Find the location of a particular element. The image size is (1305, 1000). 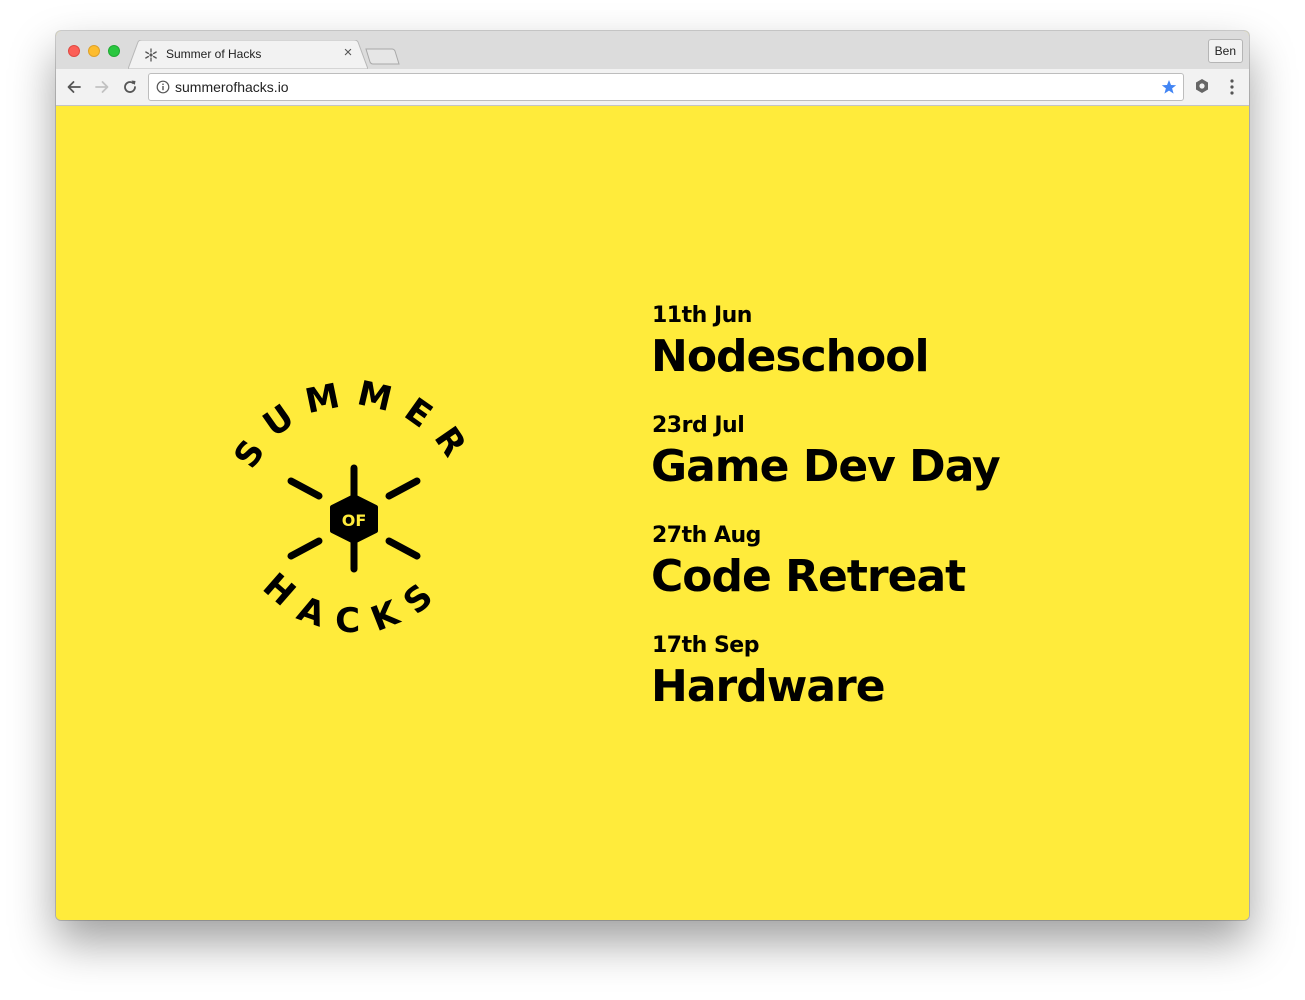

event-item: 27th Aug Code Retreat is located at coordinates (931, 578).